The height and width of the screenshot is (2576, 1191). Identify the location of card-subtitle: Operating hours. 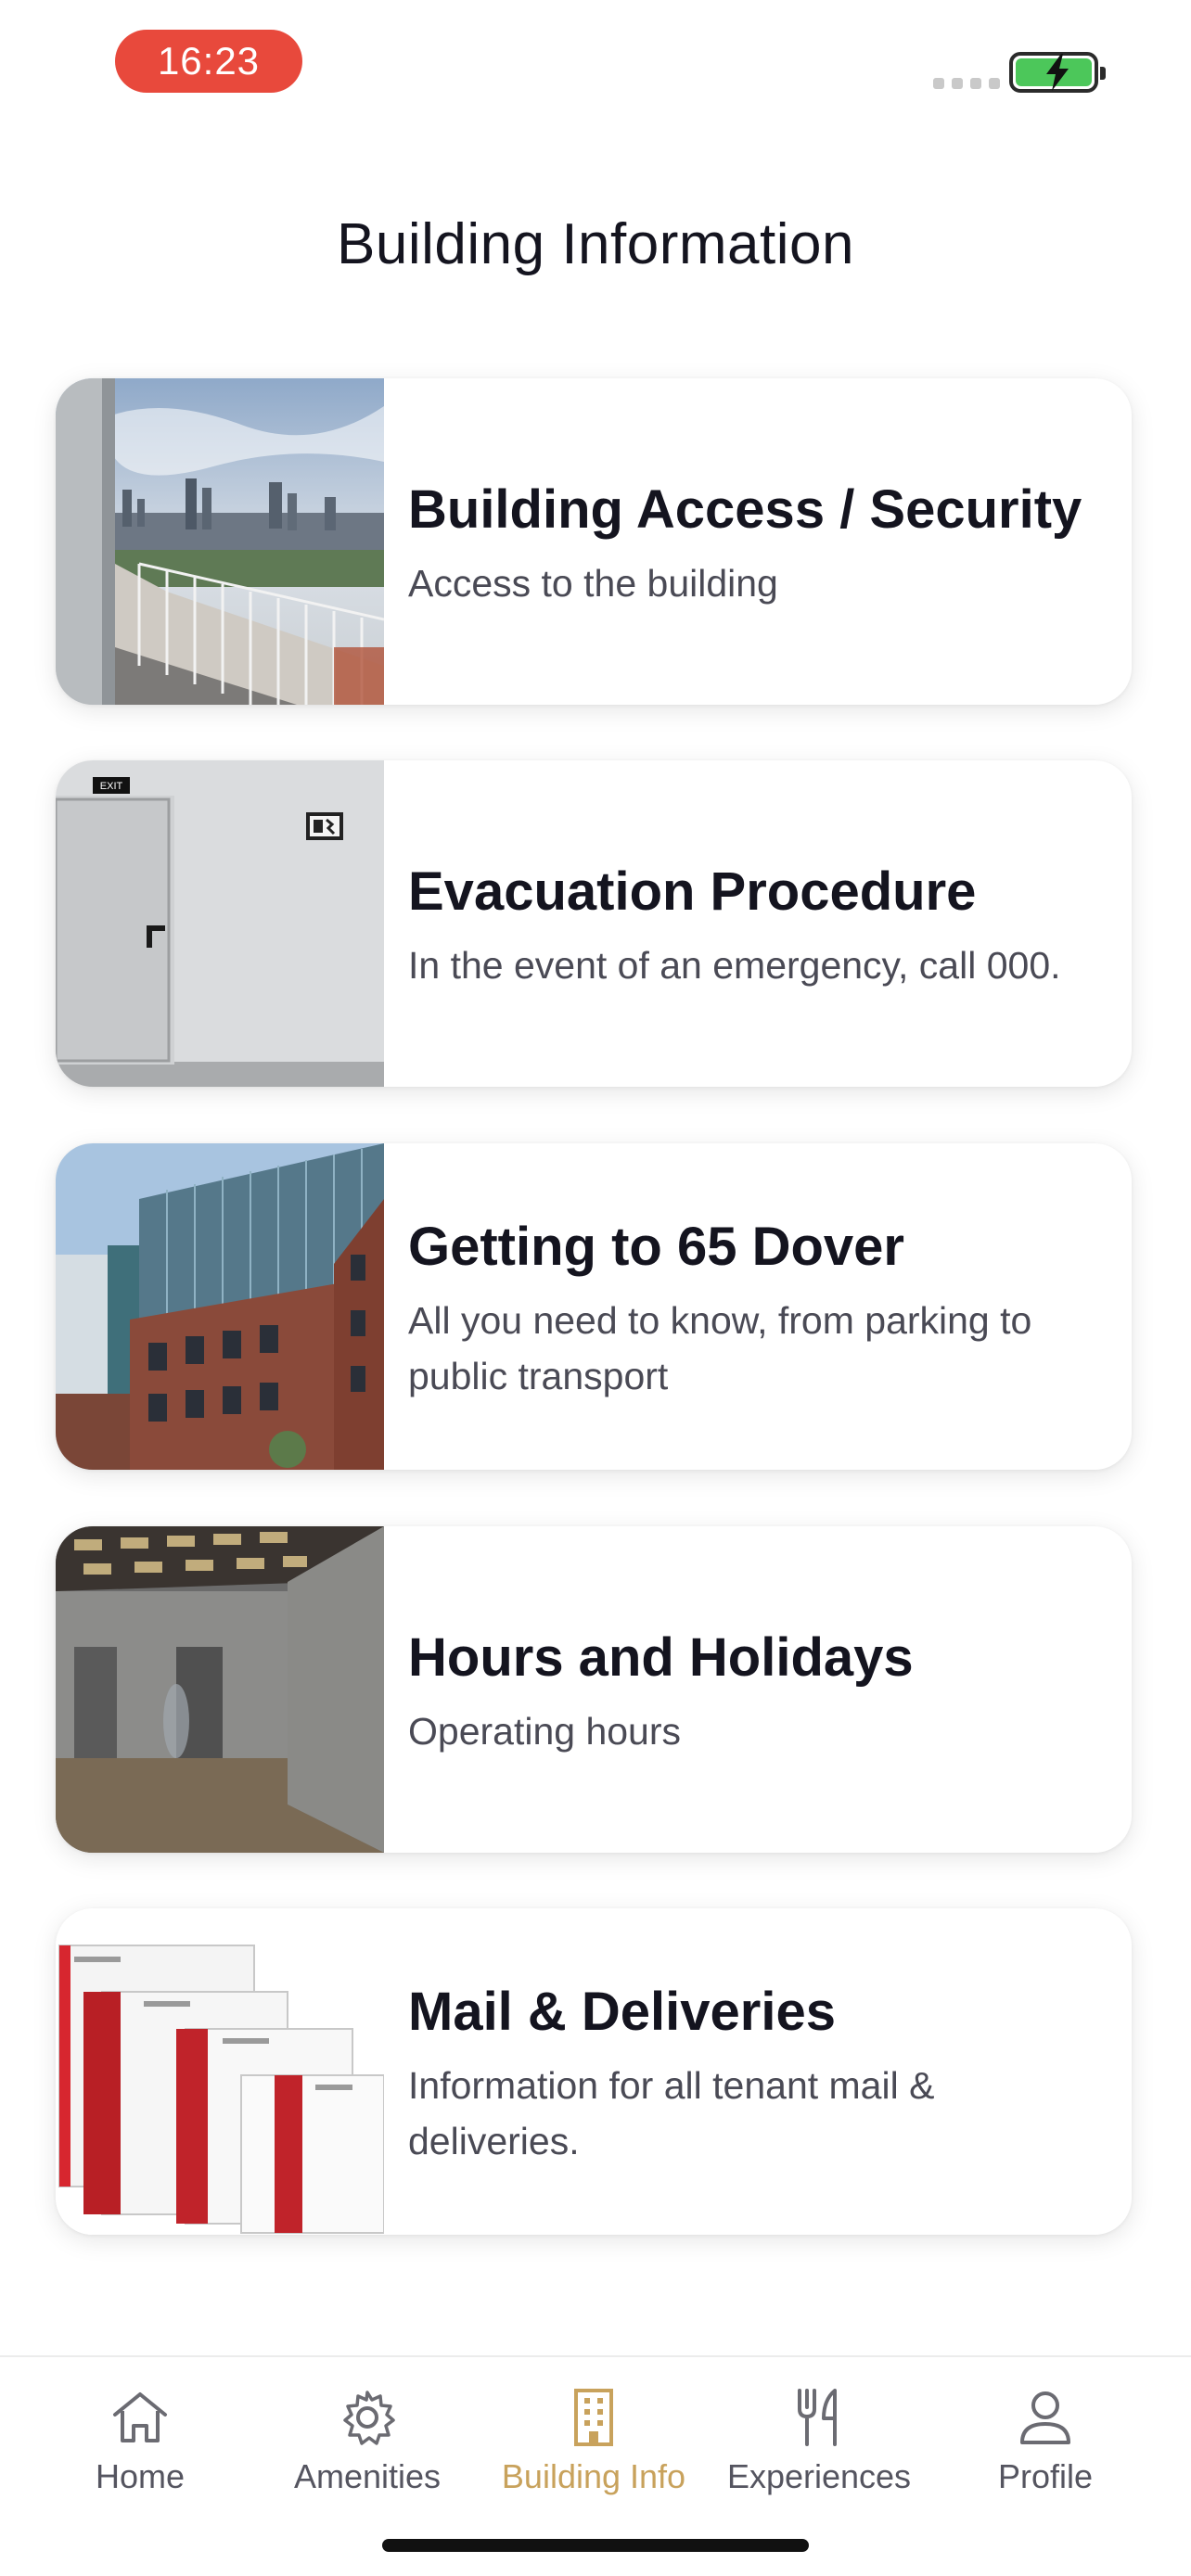
(545, 1732).